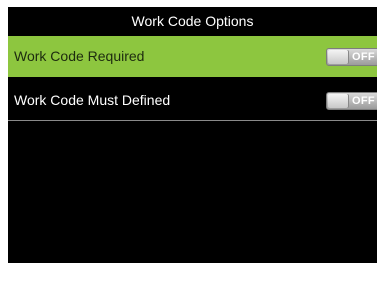 Image resolution: width=377 pixels, height=289 pixels. I want to click on option-row-work-code-must-defined: Work Code Must Defined OFF, so click(192, 100).